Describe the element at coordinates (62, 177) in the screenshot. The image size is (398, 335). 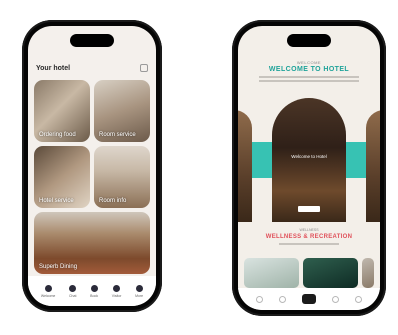
I see `tile-hotel-service: Hotel service` at that location.